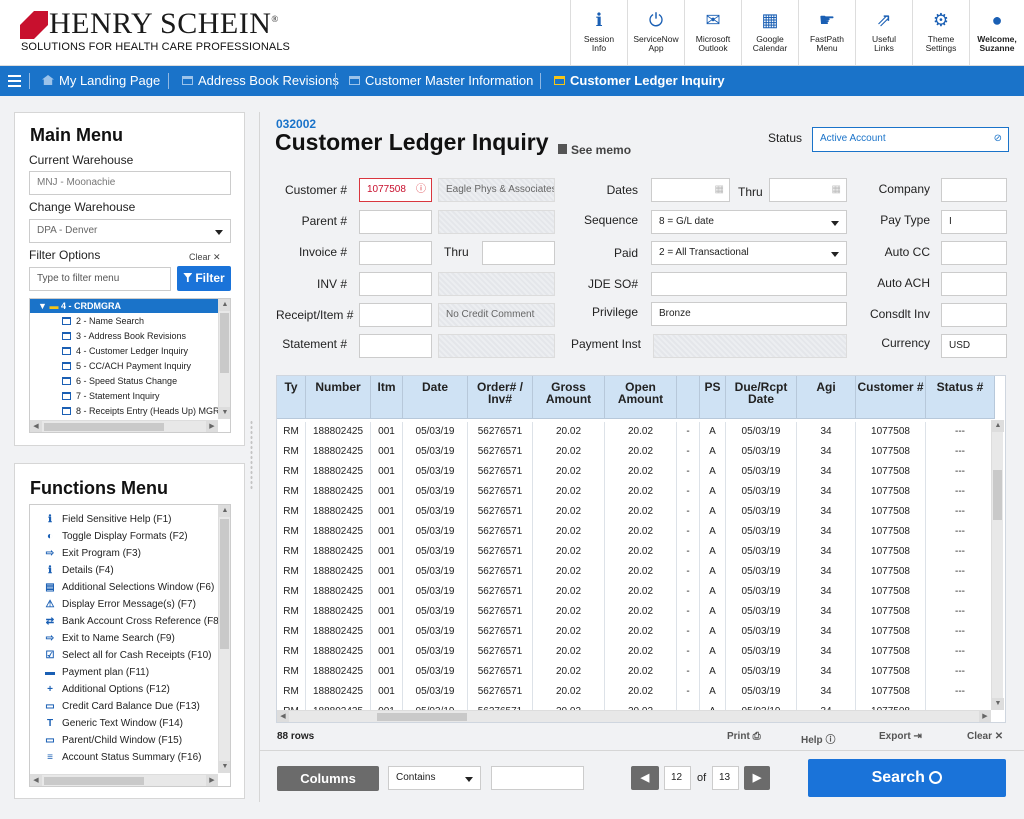 The width and height of the screenshot is (1024, 819). I want to click on function-item: ☑ Select all for Cash Receipts (F10), so click(128, 655).